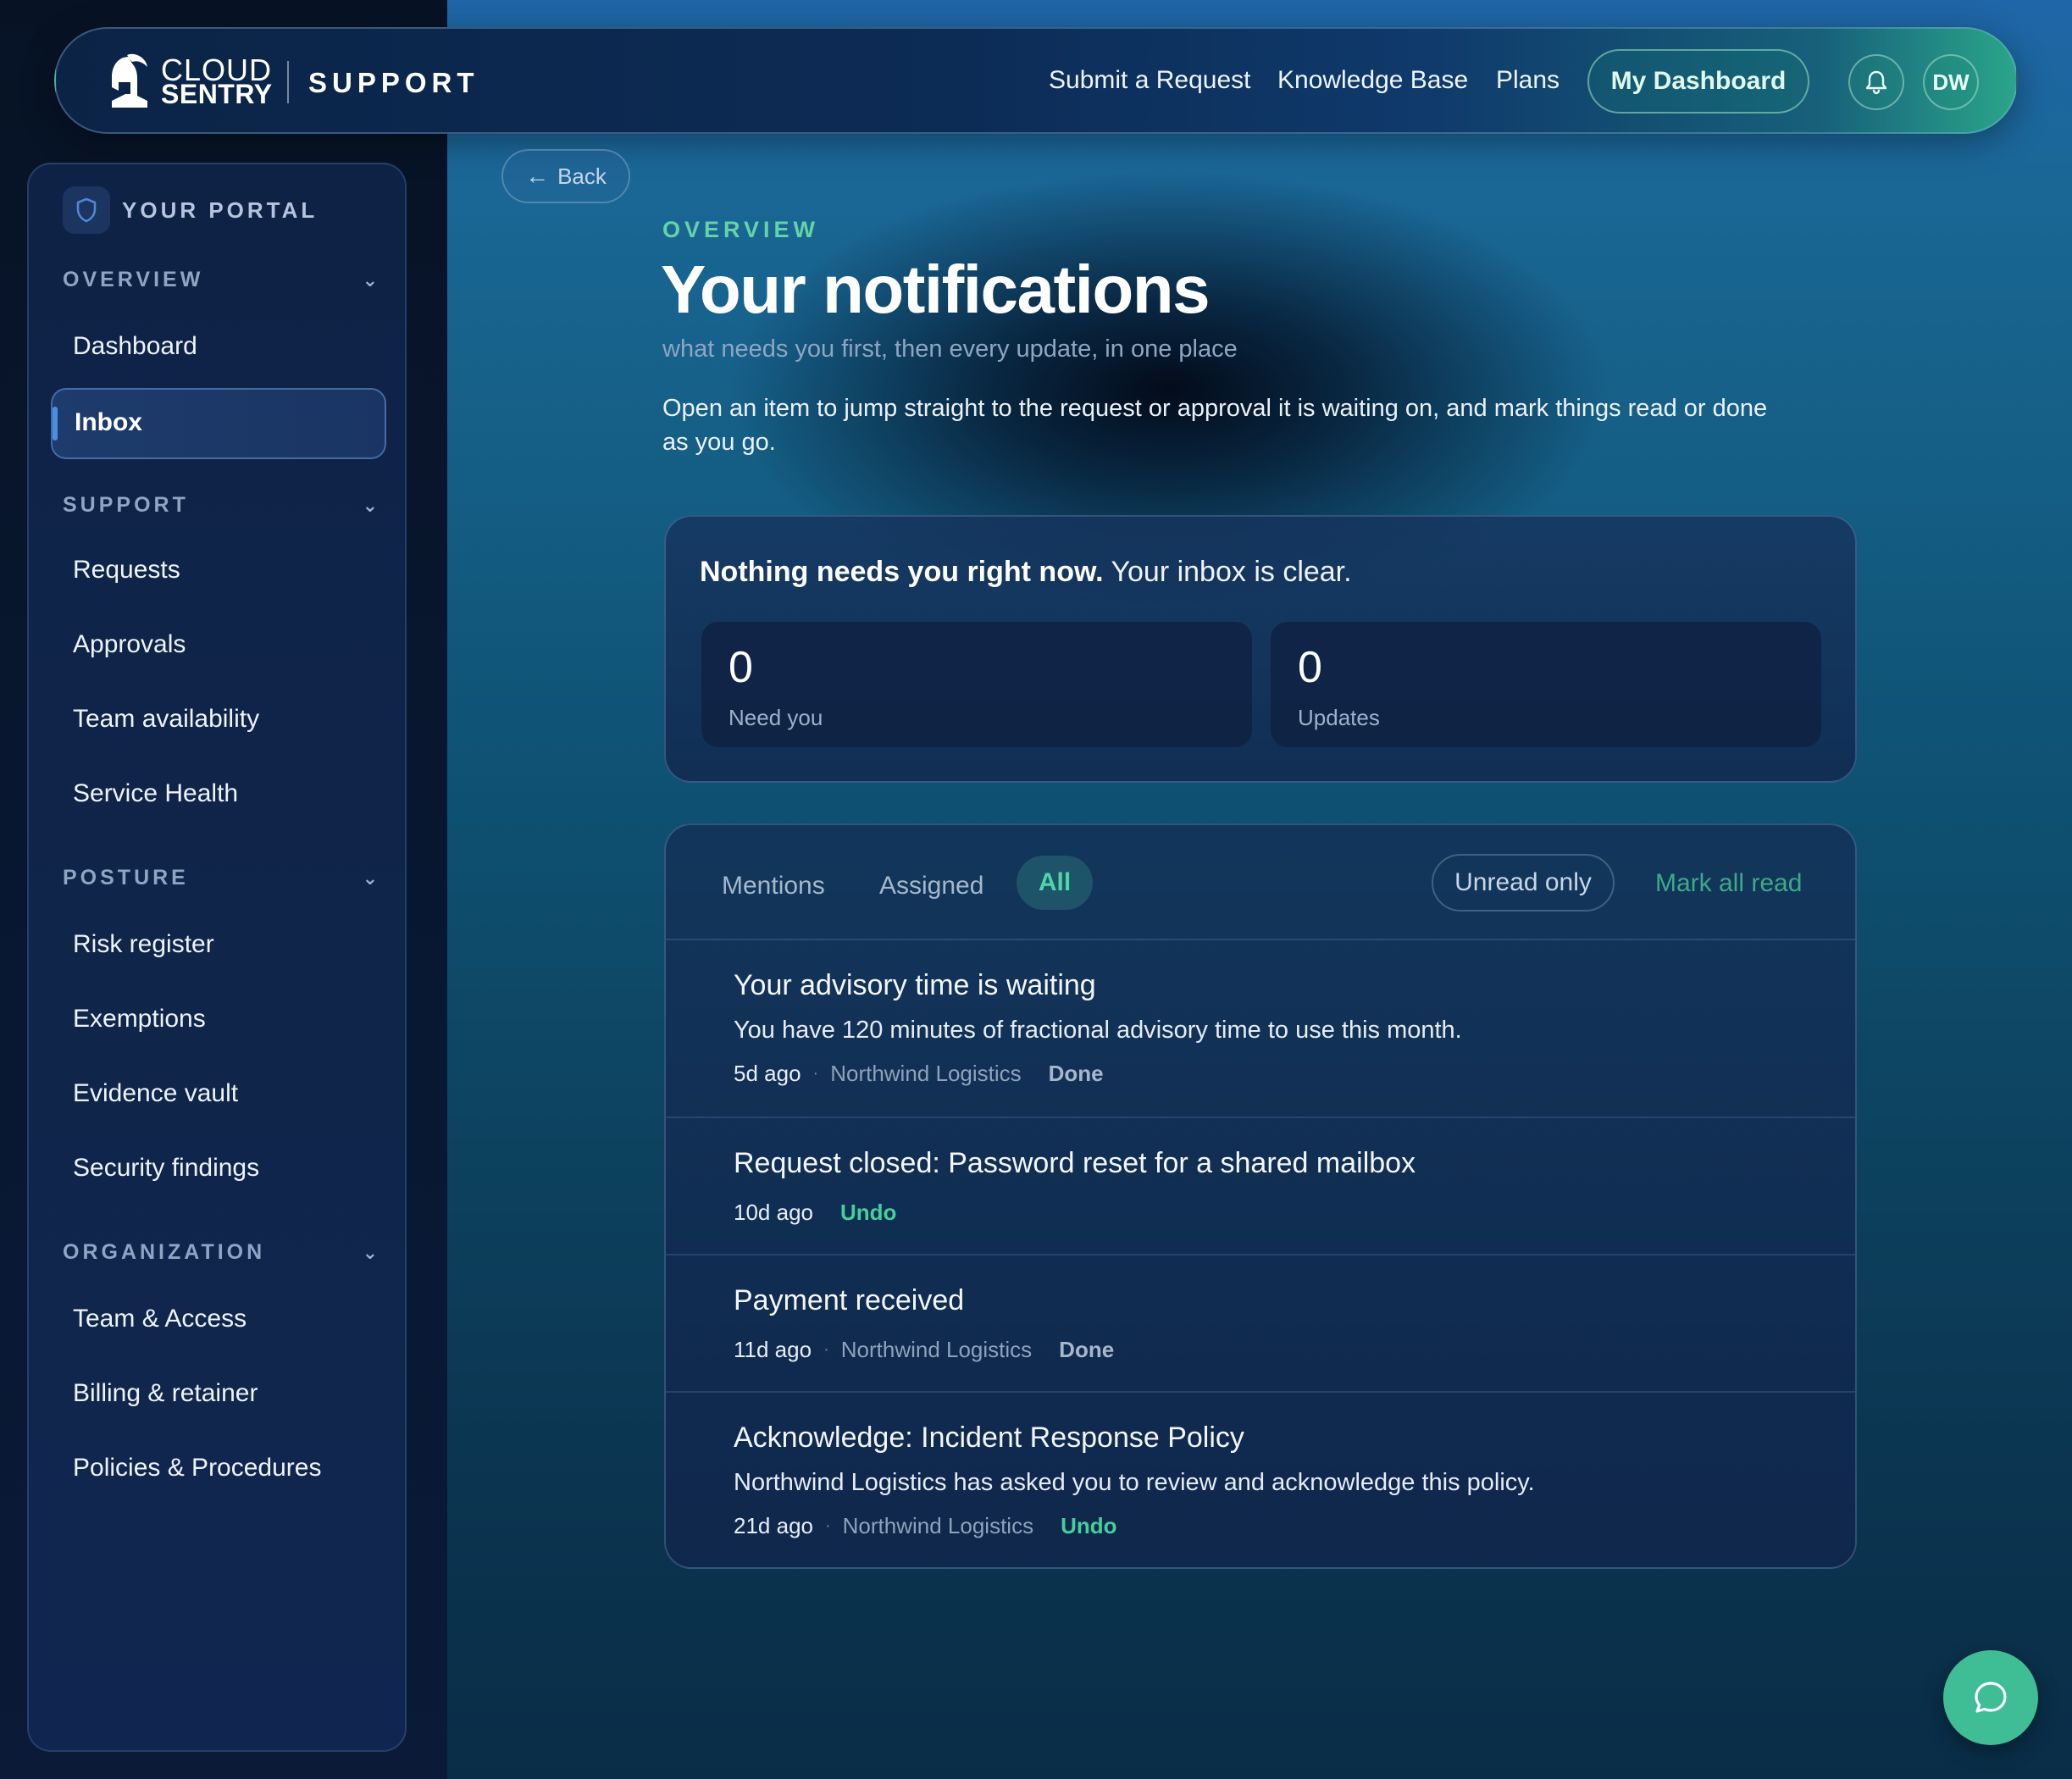 The image size is (2072, 1779). I want to click on sidebar-section-posture: POSTURE ⌄, so click(220, 878).